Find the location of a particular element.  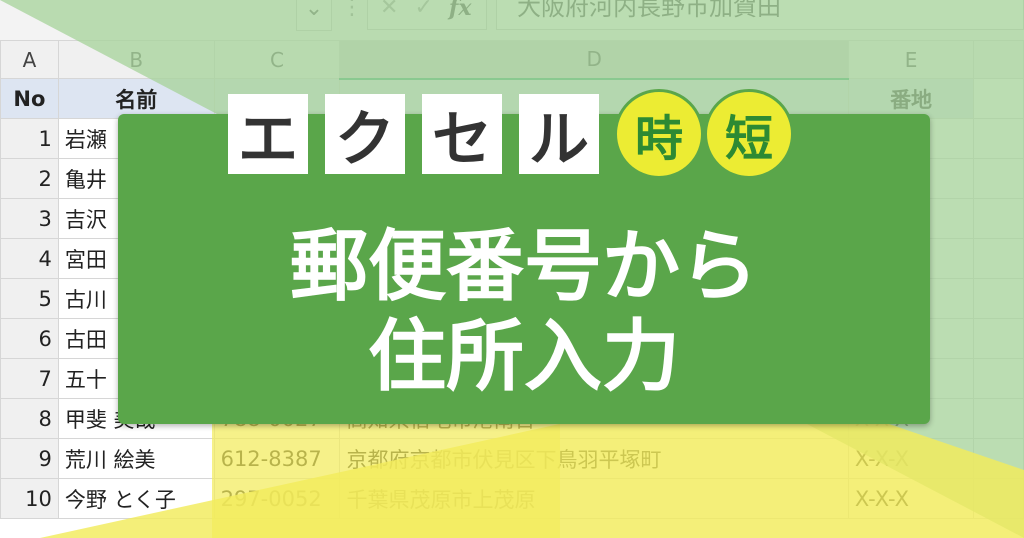

row-number: 3 is located at coordinates (29, 218).